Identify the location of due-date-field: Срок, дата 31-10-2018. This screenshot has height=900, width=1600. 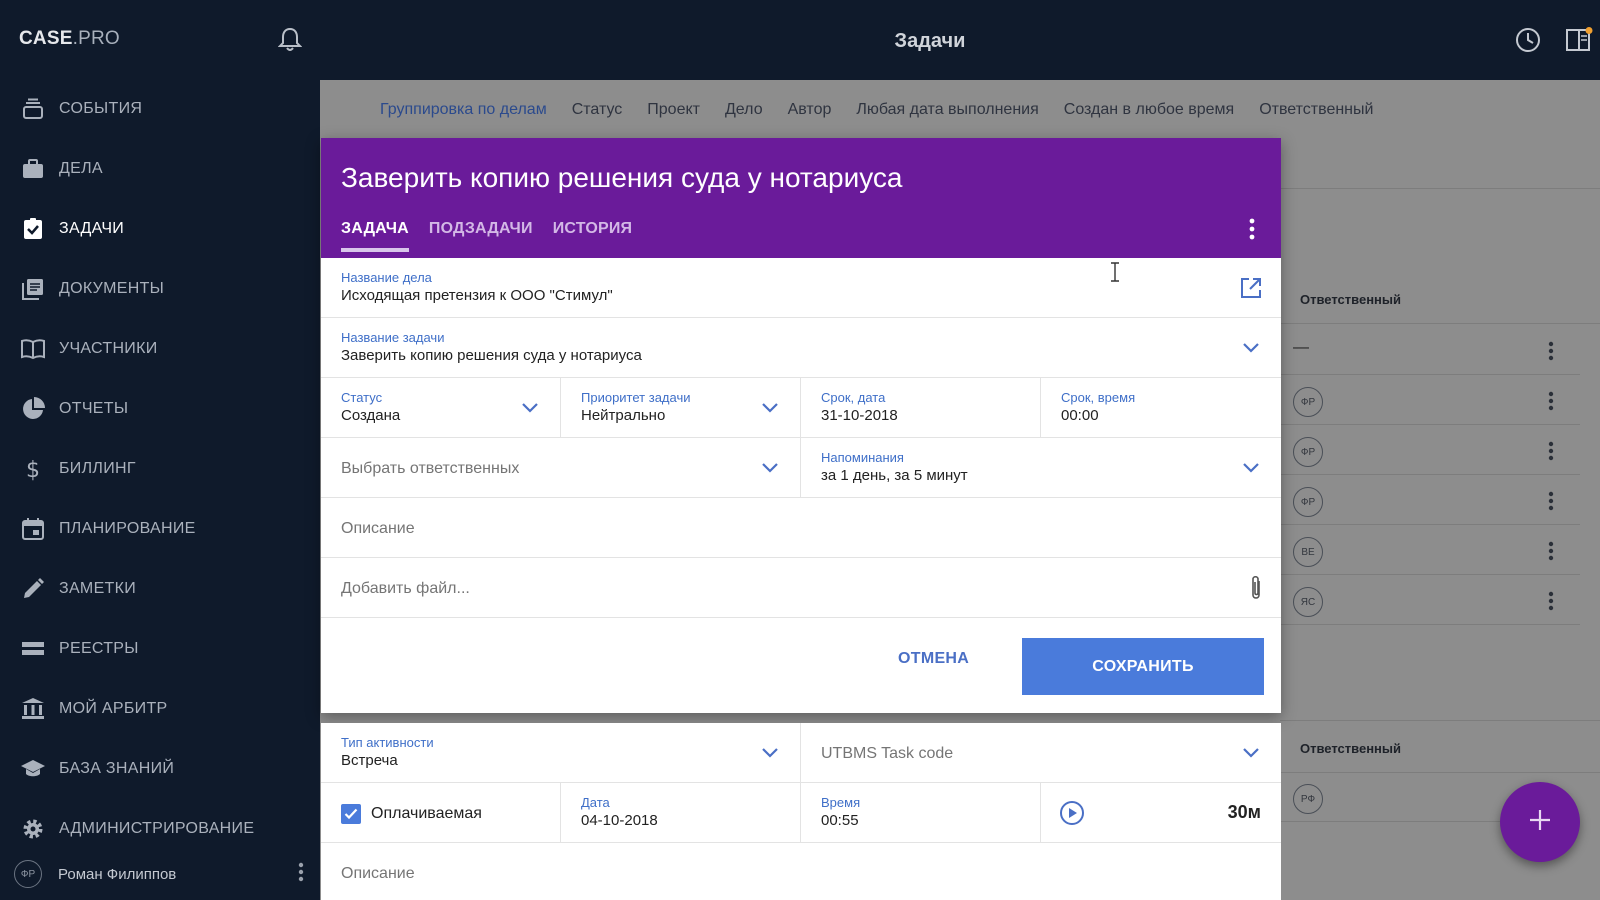
(921, 408).